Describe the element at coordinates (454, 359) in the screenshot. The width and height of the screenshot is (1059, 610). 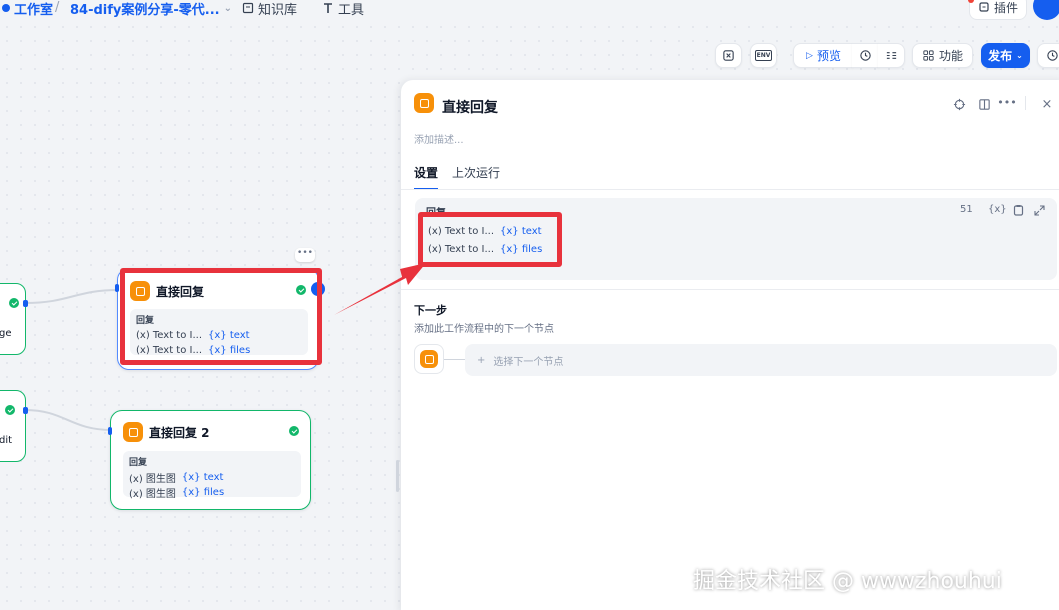
I see `connector-line` at that location.